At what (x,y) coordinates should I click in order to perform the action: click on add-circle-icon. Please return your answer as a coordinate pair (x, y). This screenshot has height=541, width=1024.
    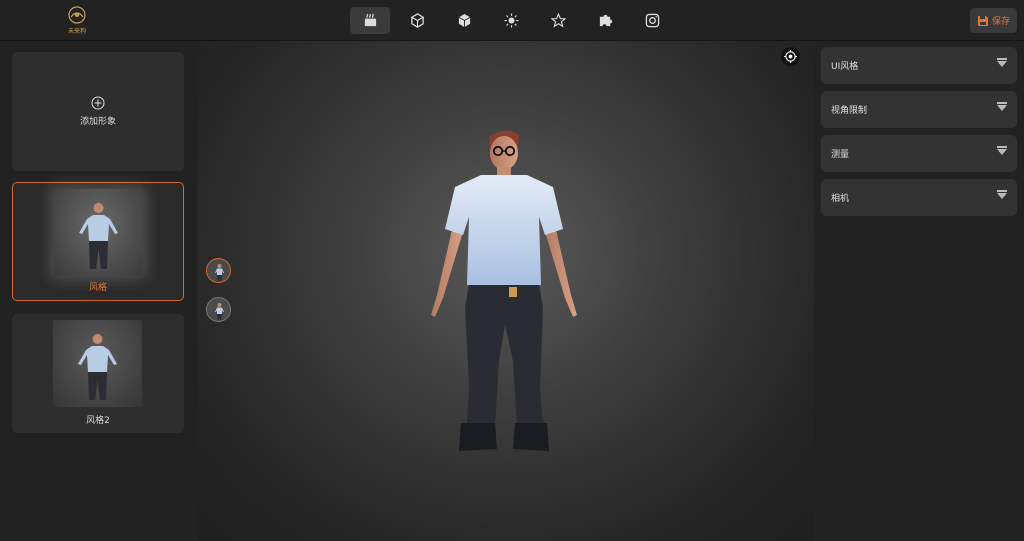
    Looking at the image, I should click on (98, 103).